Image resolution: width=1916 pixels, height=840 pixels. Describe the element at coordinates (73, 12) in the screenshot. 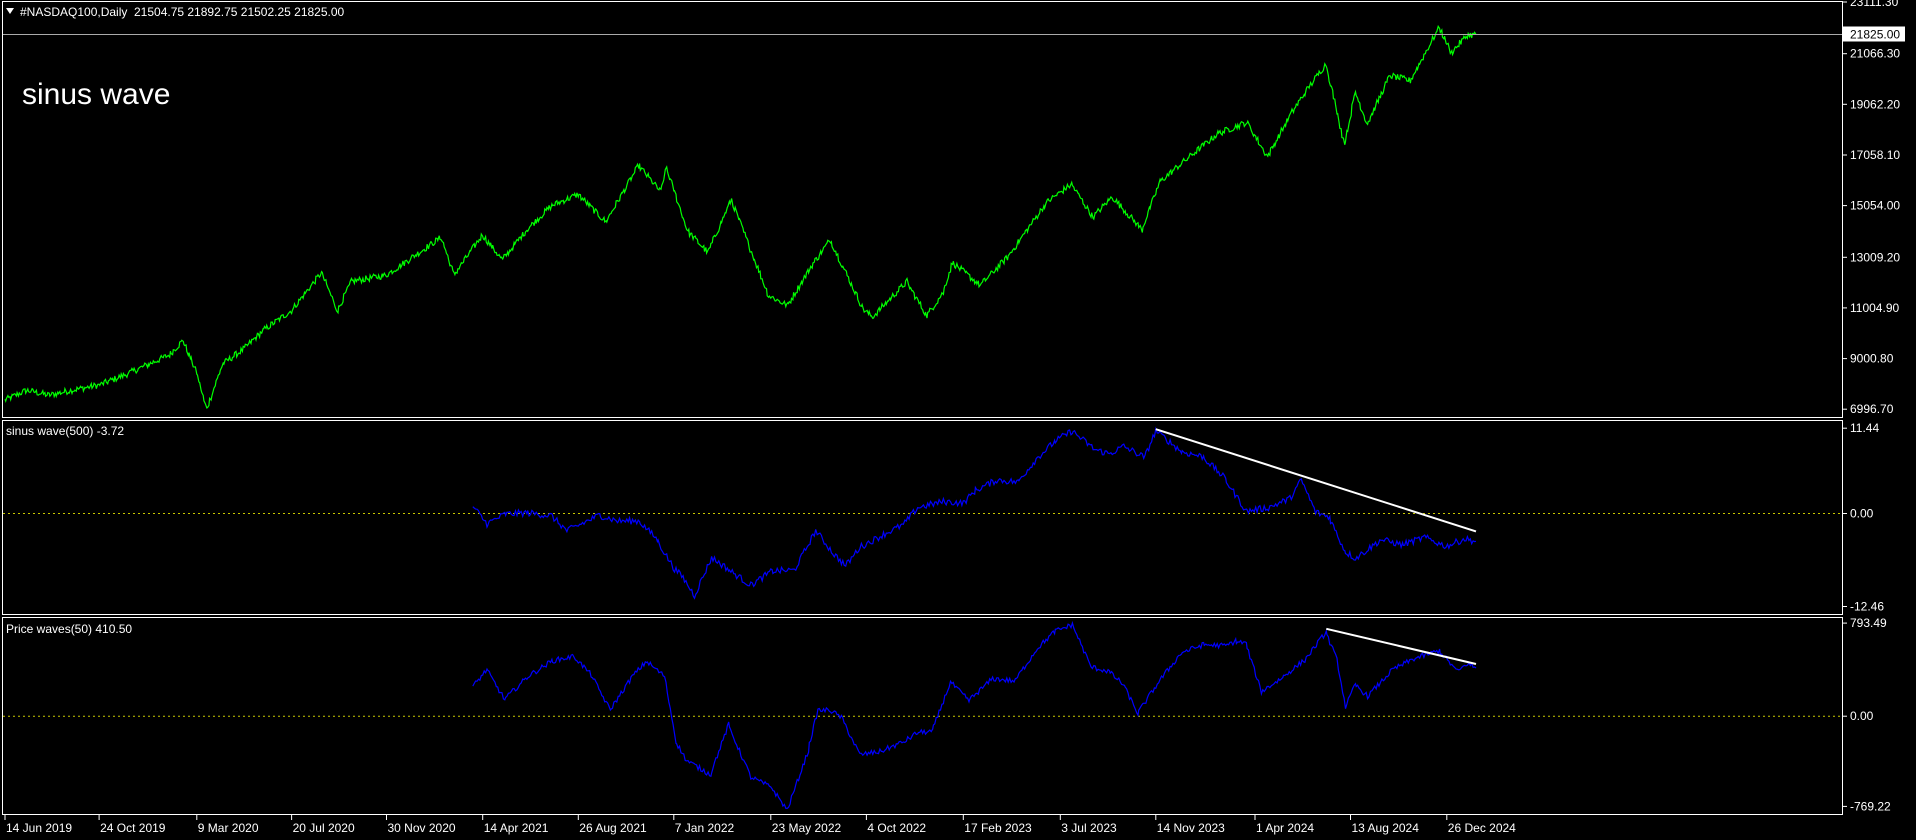

I see `symbol-header: #NASDAQ100,Daily` at that location.